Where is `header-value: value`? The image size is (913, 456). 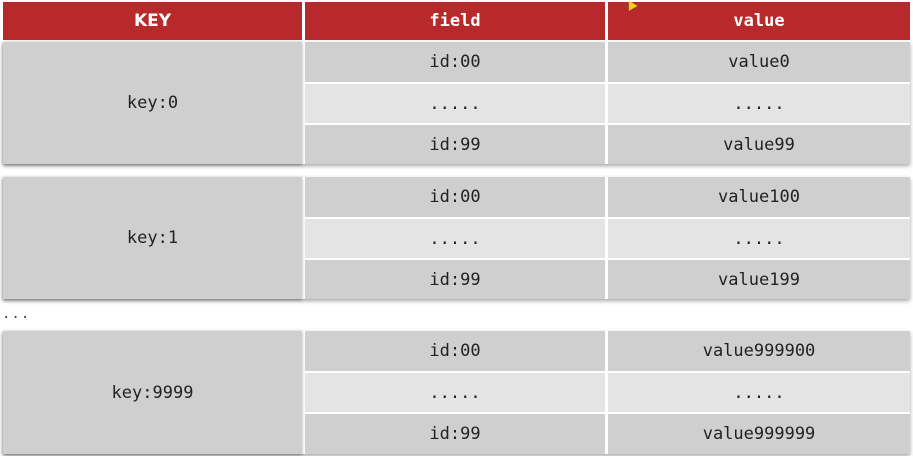
header-value: value is located at coordinates (759, 21).